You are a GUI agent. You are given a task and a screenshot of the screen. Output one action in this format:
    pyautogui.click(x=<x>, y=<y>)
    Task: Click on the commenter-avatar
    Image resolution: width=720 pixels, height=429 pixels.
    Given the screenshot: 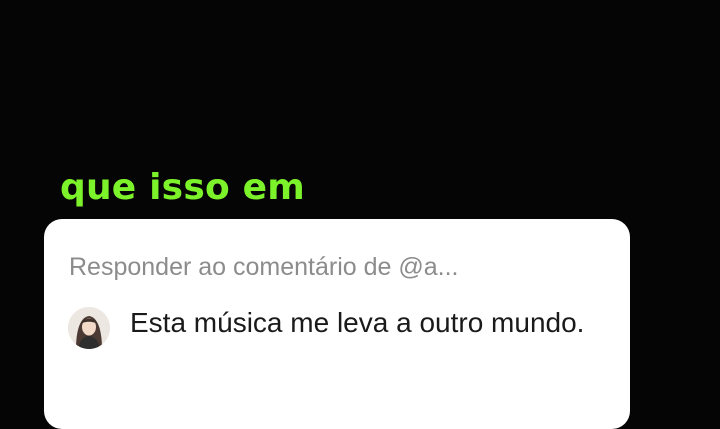 What is the action you would take?
    pyautogui.click(x=89, y=328)
    